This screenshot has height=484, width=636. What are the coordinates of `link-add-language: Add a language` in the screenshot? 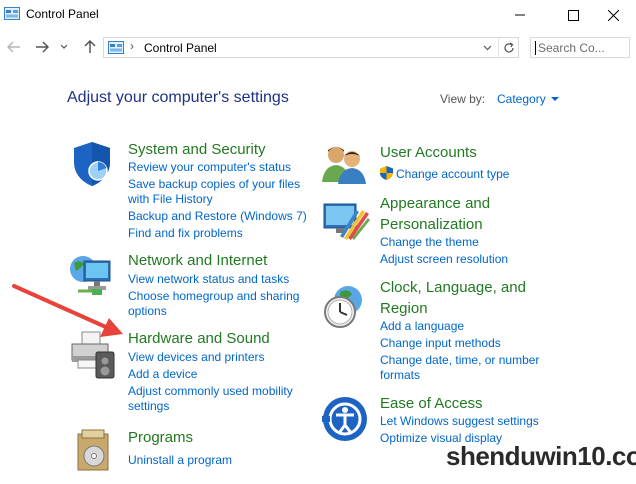 It's located at (422, 326).